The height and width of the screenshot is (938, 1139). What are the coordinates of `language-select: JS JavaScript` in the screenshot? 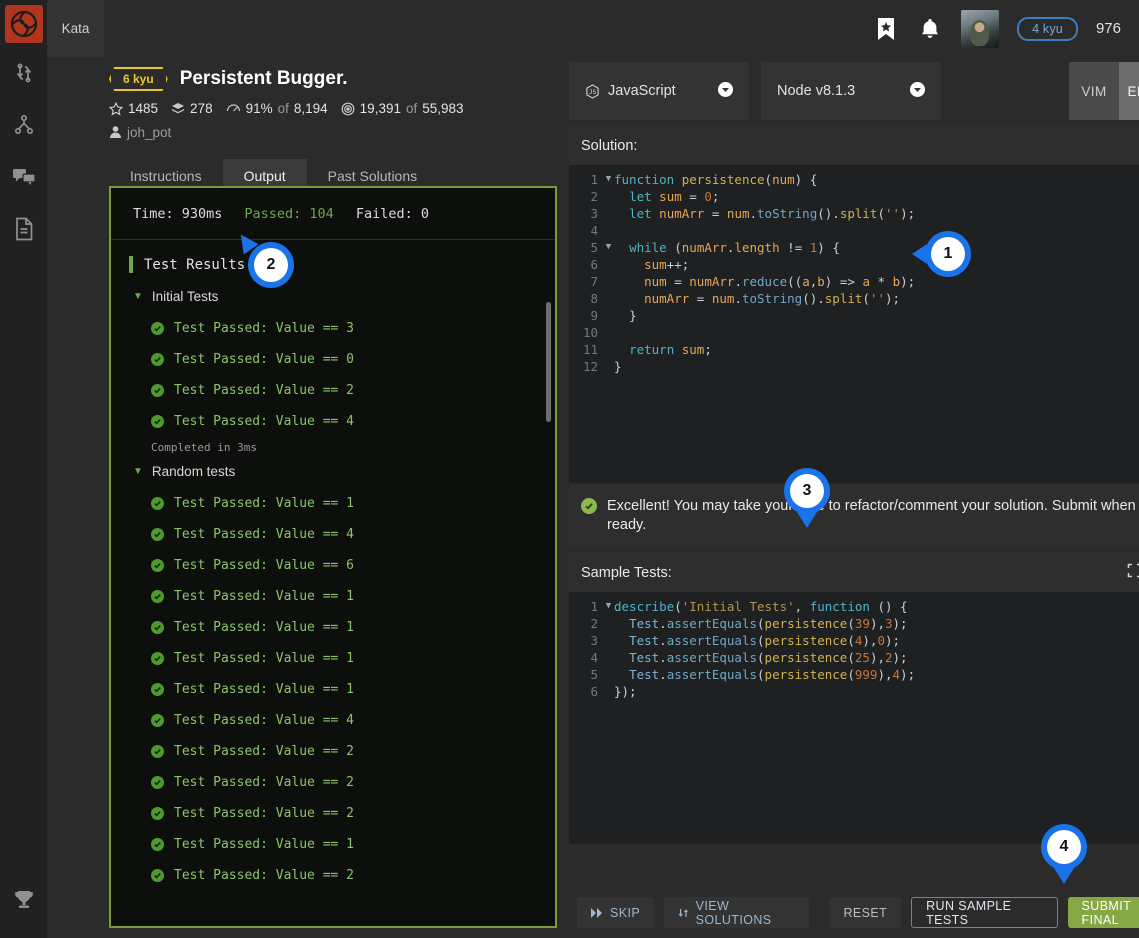 It's located at (659, 91).